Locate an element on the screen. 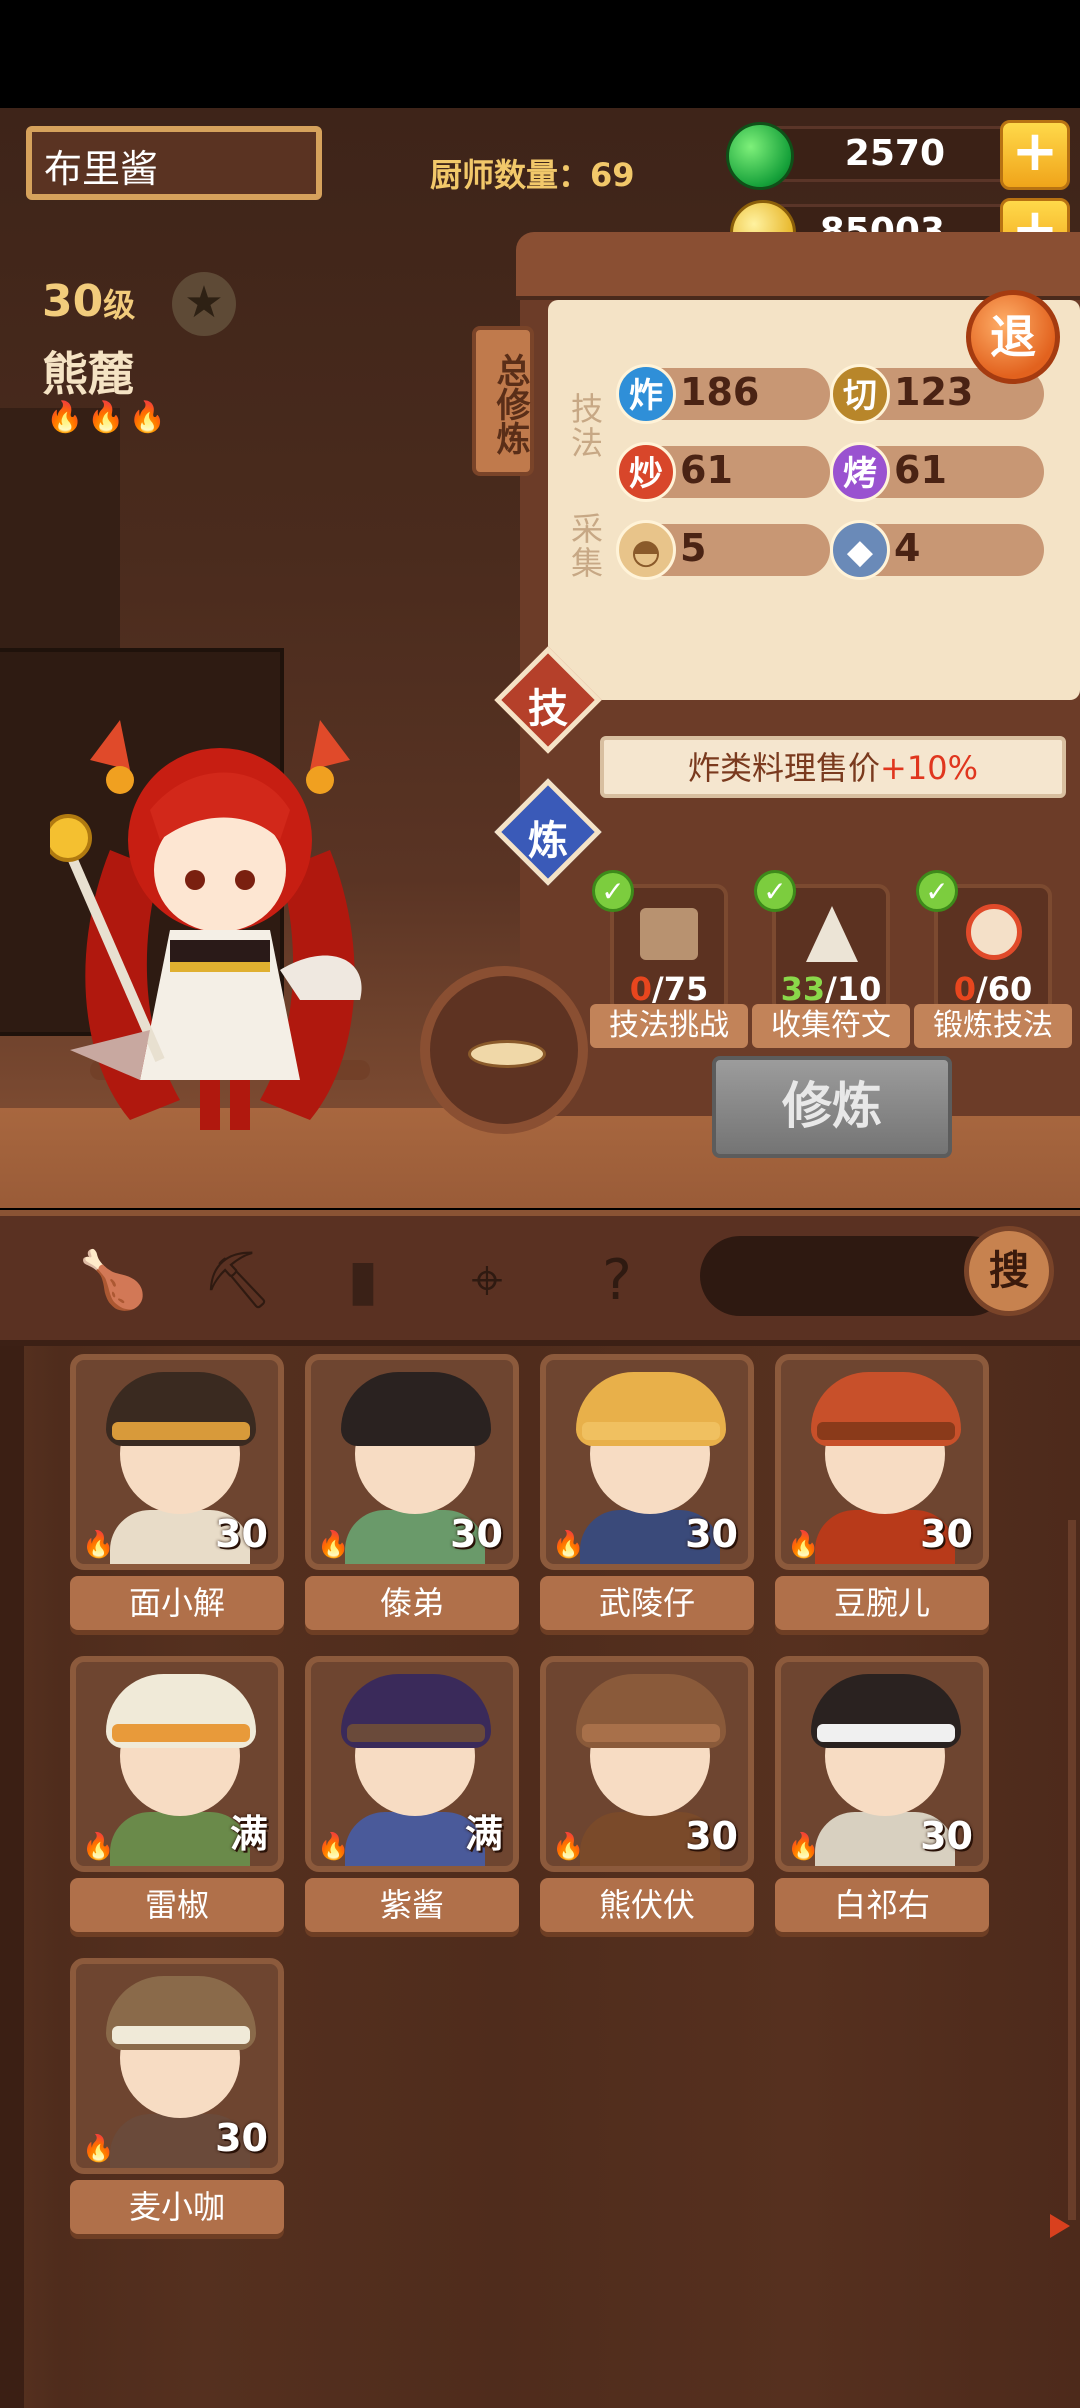 The width and height of the screenshot is (1080, 2408). chef-card: 🔥 30 傣弟 is located at coordinates (412, 1492).